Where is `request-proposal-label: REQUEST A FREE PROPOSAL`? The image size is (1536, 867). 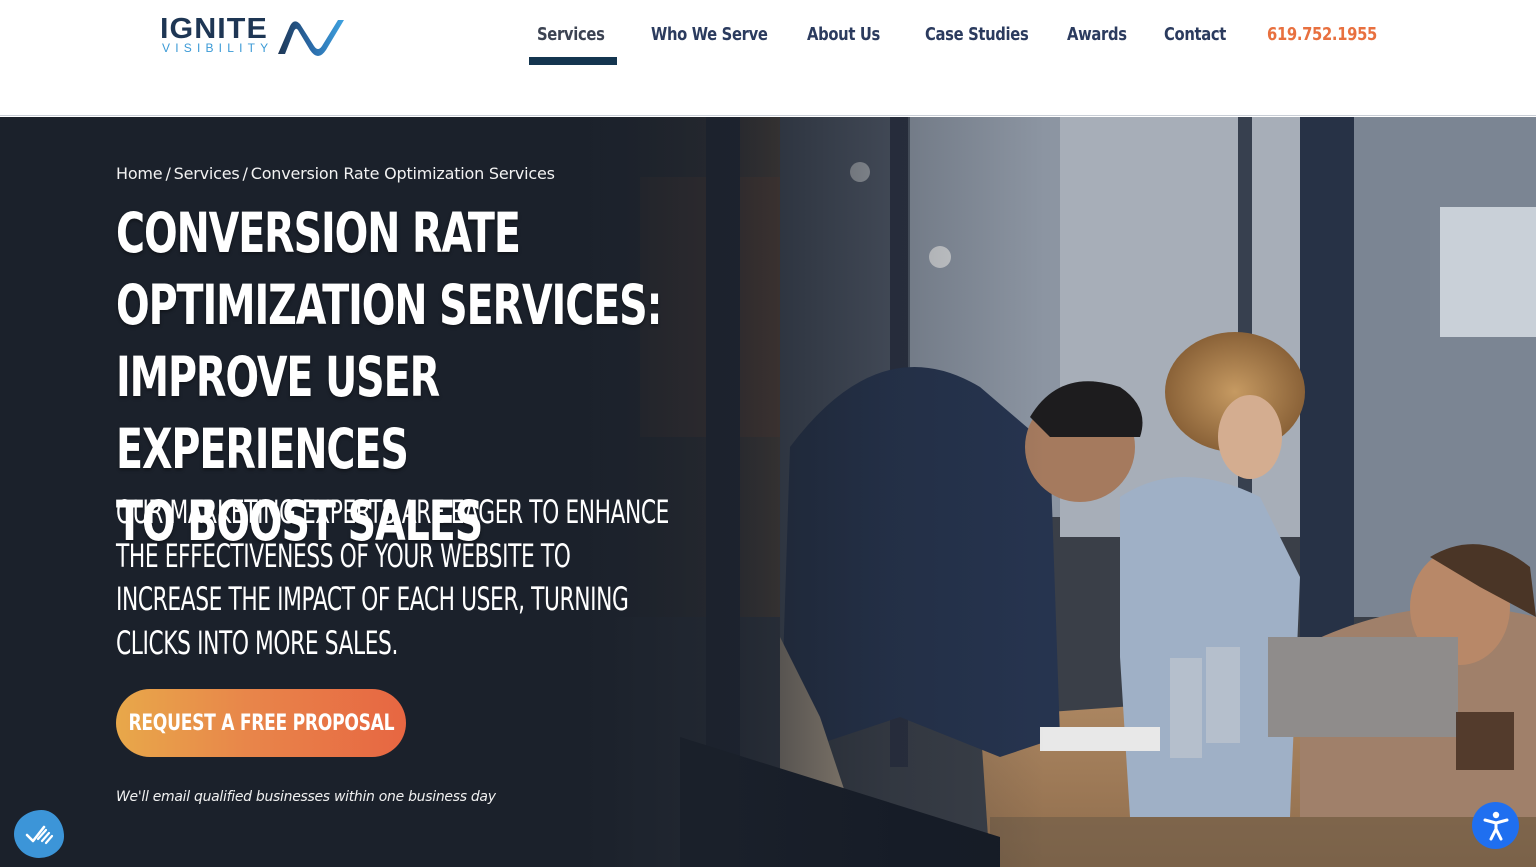 request-proposal-label: REQUEST A FREE PROPOSAL is located at coordinates (261, 723).